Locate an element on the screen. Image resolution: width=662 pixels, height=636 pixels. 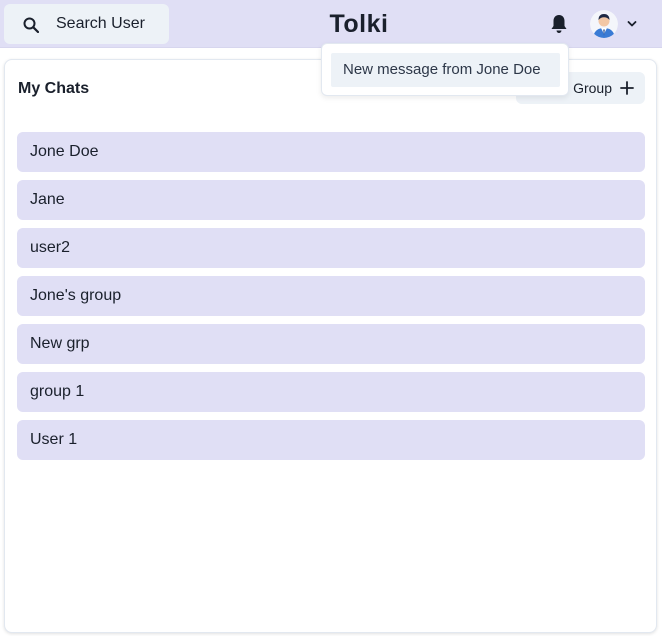
chat-item: Jone's group is located at coordinates (331, 296).